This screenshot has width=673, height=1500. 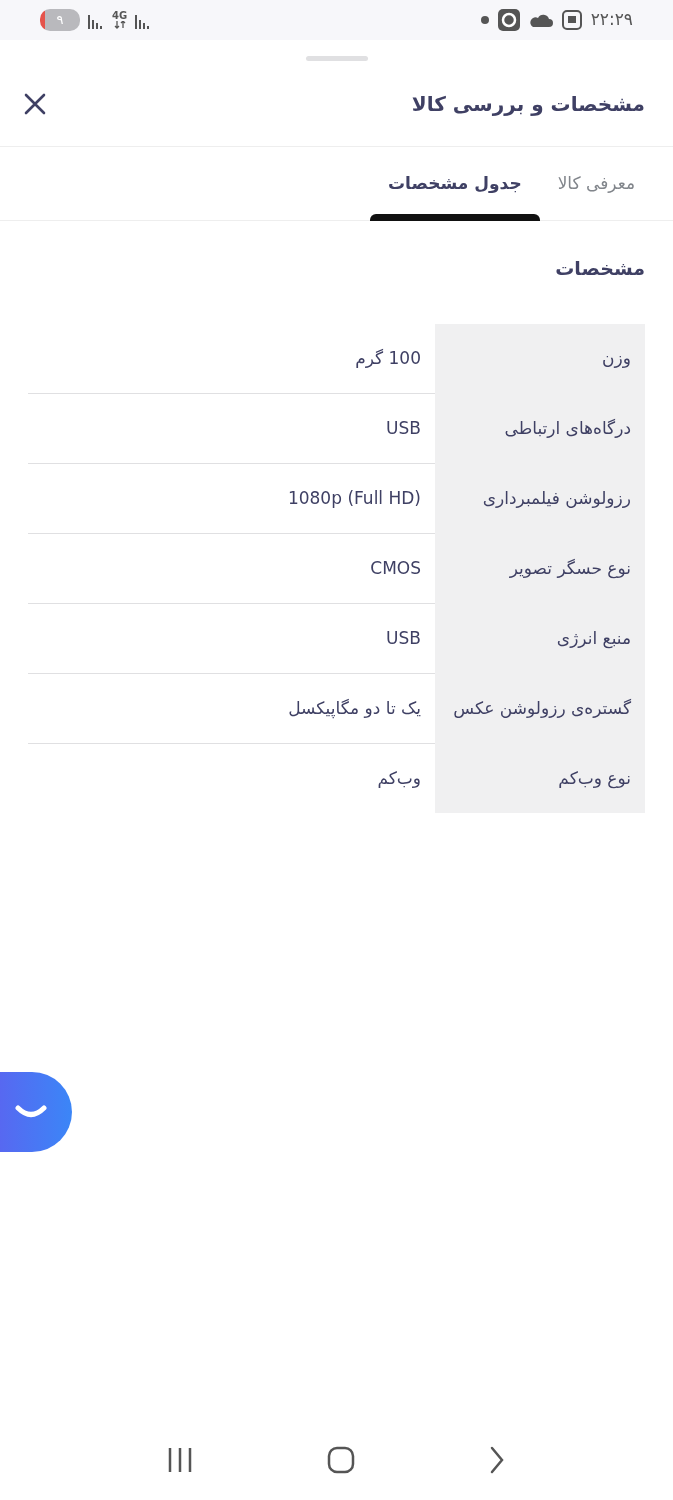 What do you see at coordinates (540, 778) in the screenshot?
I see `spec-label: نوع وب‌کم` at bounding box center [540, 778].